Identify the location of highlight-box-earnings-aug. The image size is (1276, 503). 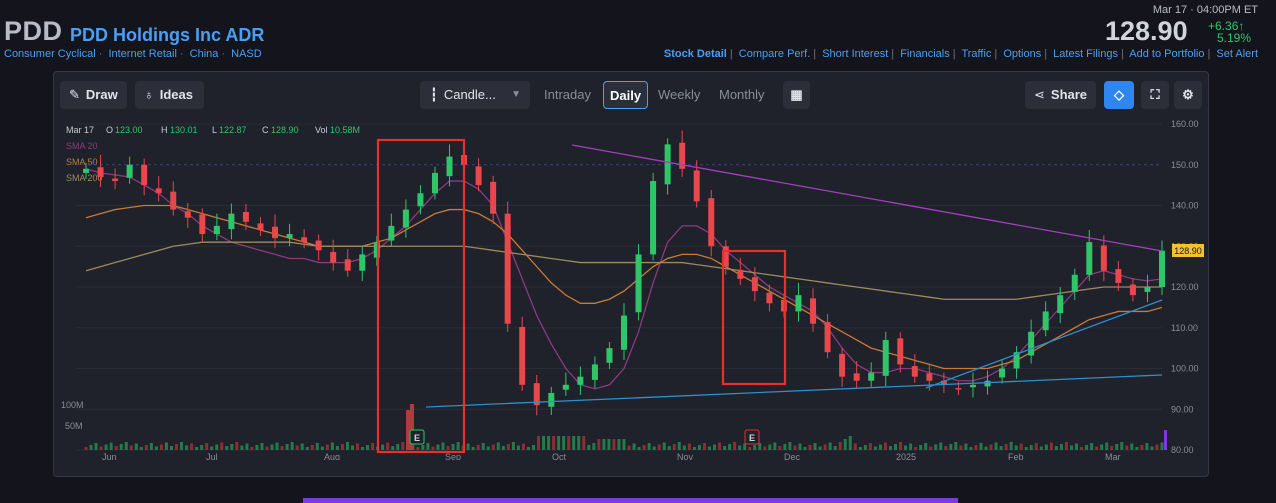
(421, 296).